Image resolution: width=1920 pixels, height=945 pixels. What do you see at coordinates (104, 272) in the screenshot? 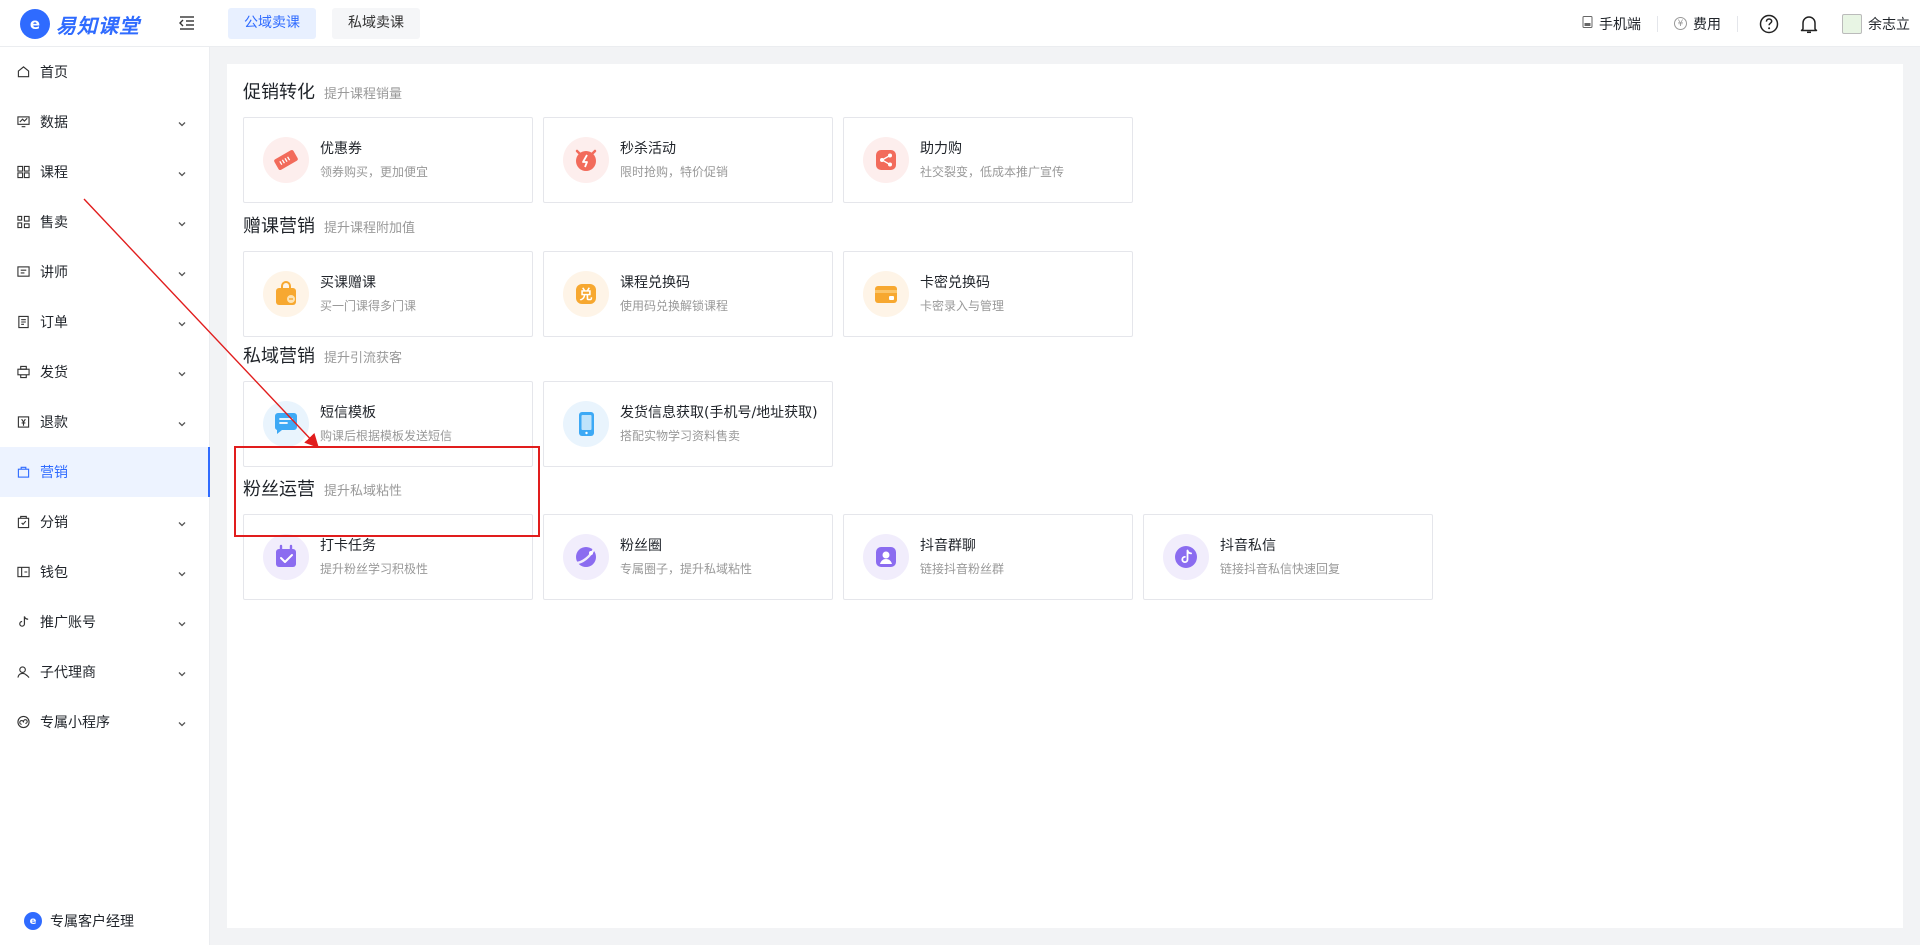
I see `sidebar-item-teacher: 讲师` at bounding box center [104, 272].